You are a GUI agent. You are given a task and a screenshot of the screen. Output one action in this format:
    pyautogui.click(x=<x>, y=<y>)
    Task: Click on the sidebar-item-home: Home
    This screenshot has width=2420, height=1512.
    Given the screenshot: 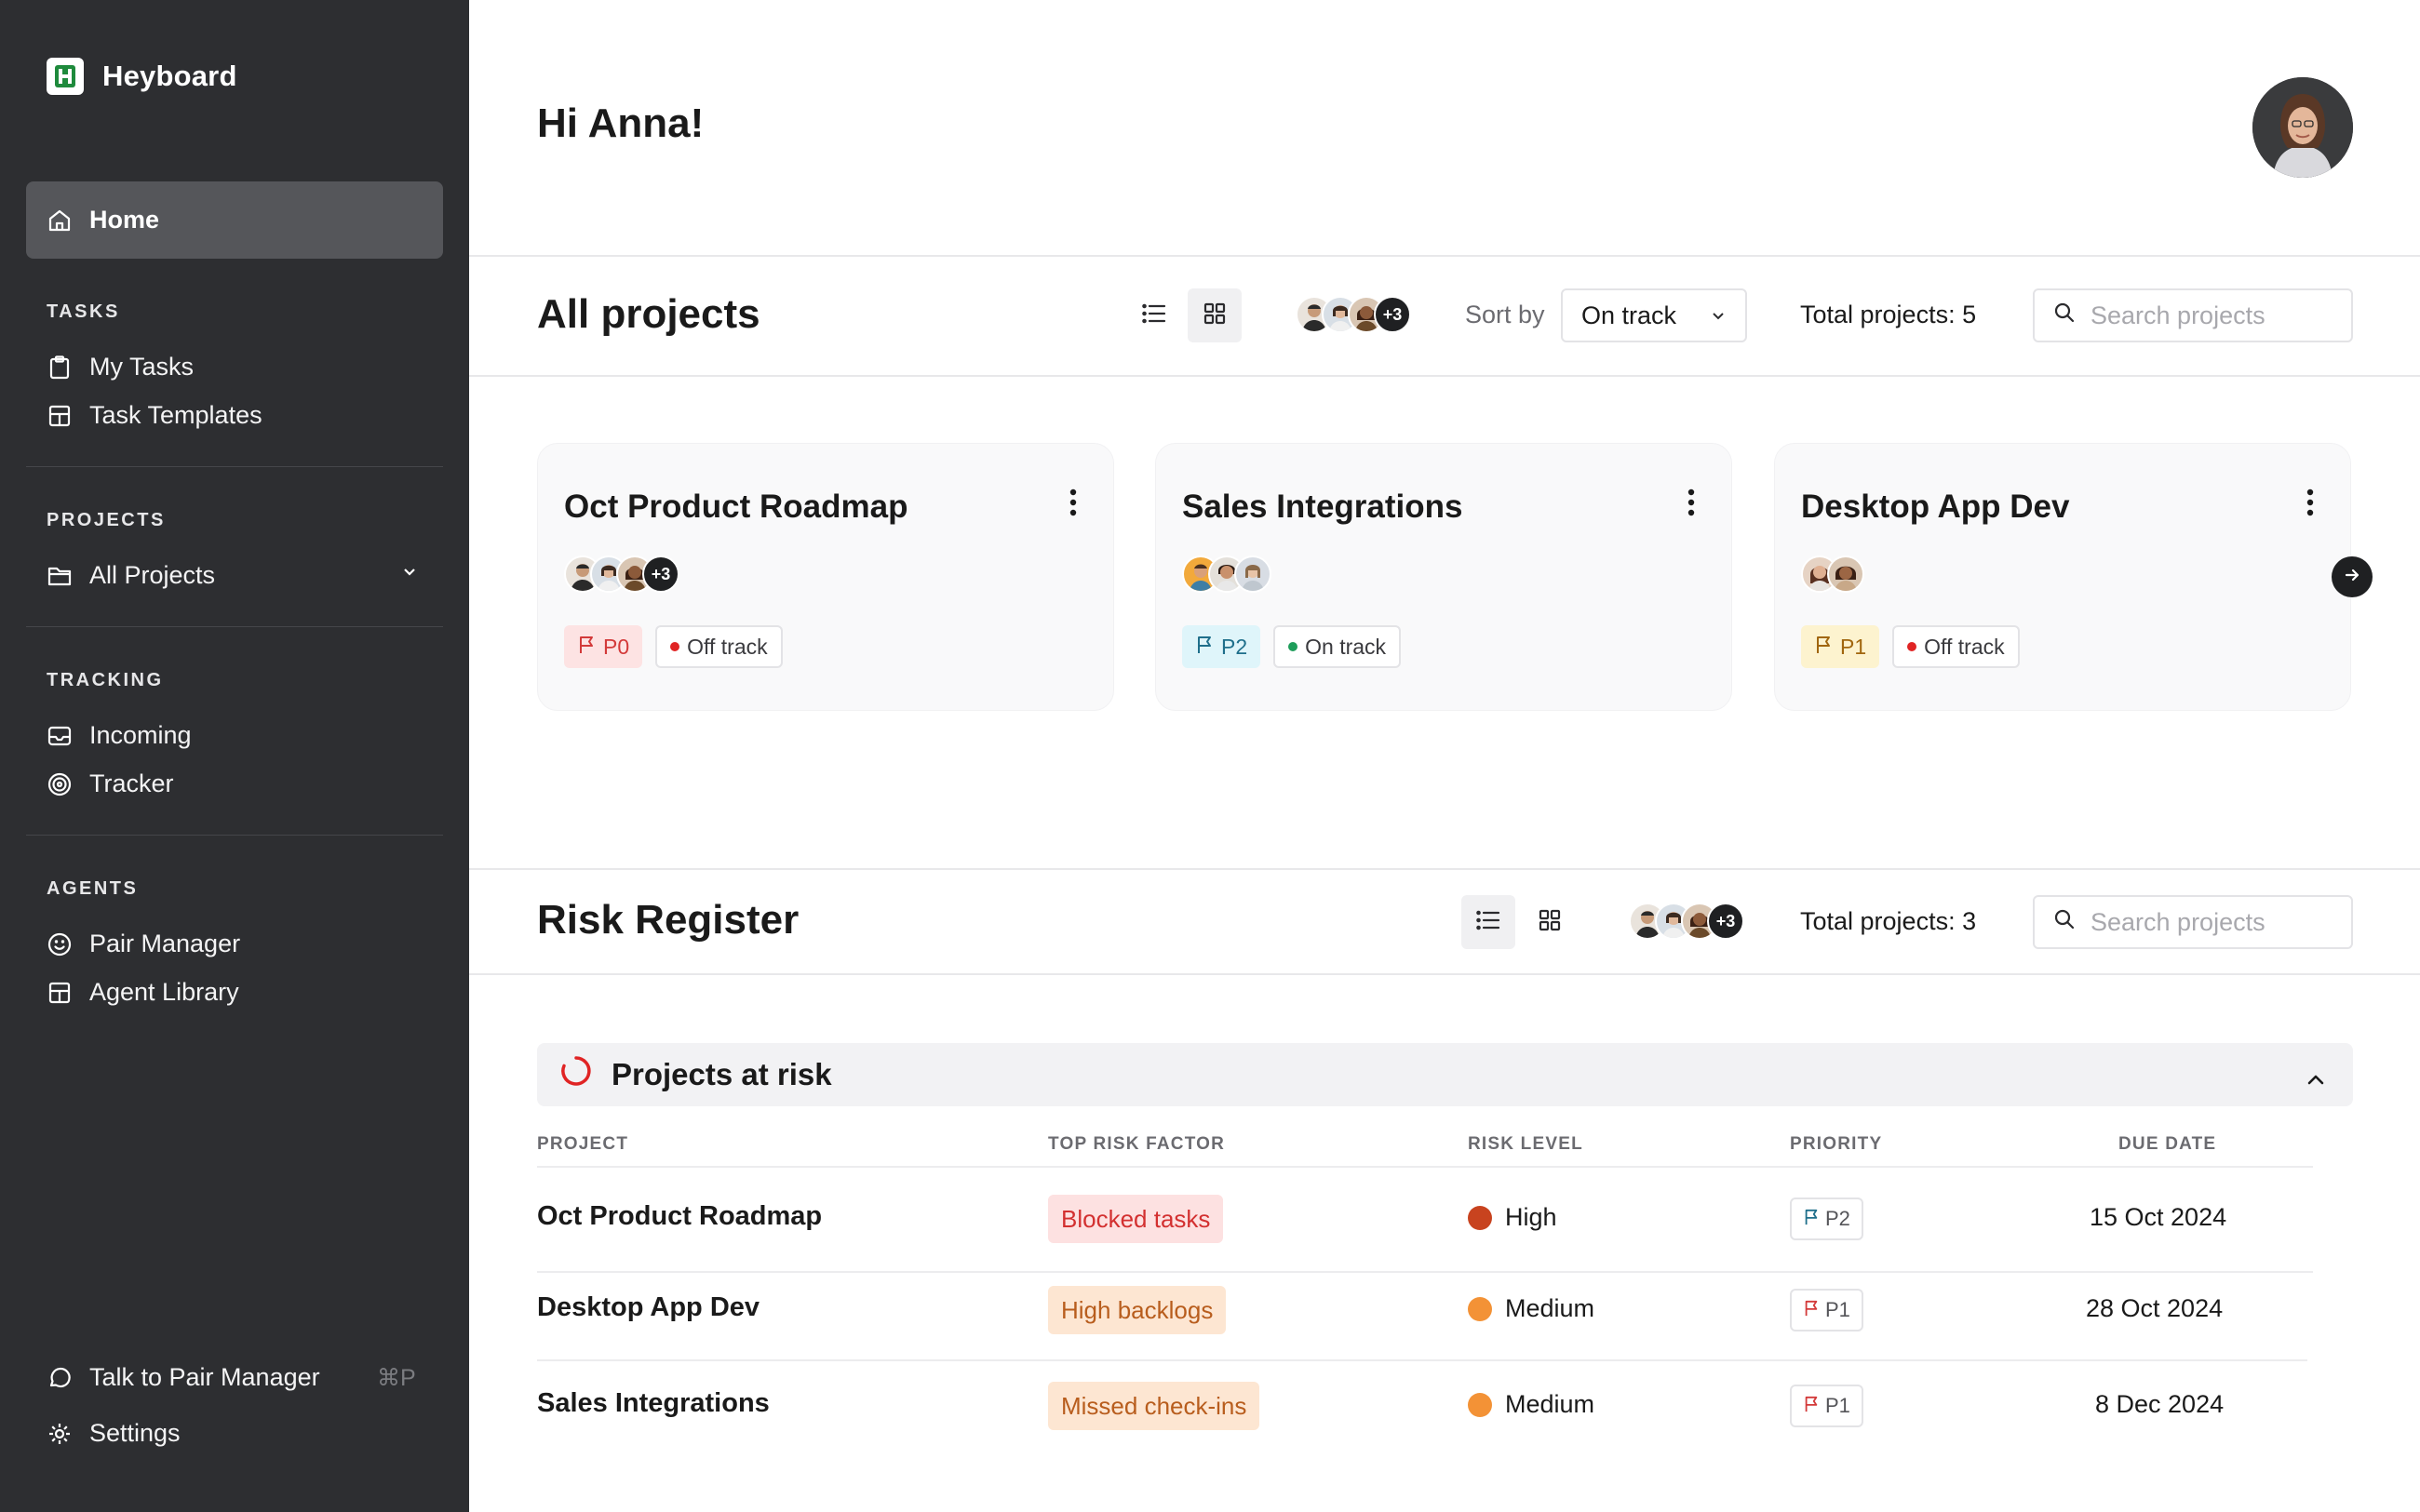 What is the action you would take?
    pyautogui.click(x=234, y=220)
    